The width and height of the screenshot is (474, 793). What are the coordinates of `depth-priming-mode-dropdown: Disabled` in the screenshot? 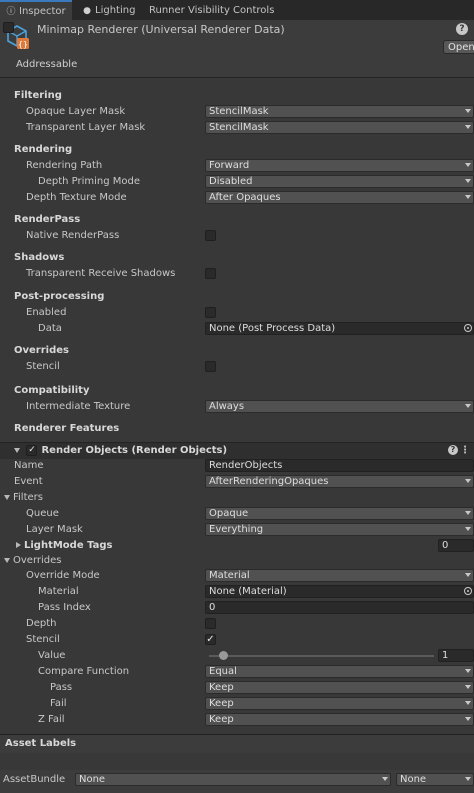 It's located at (339, 181).